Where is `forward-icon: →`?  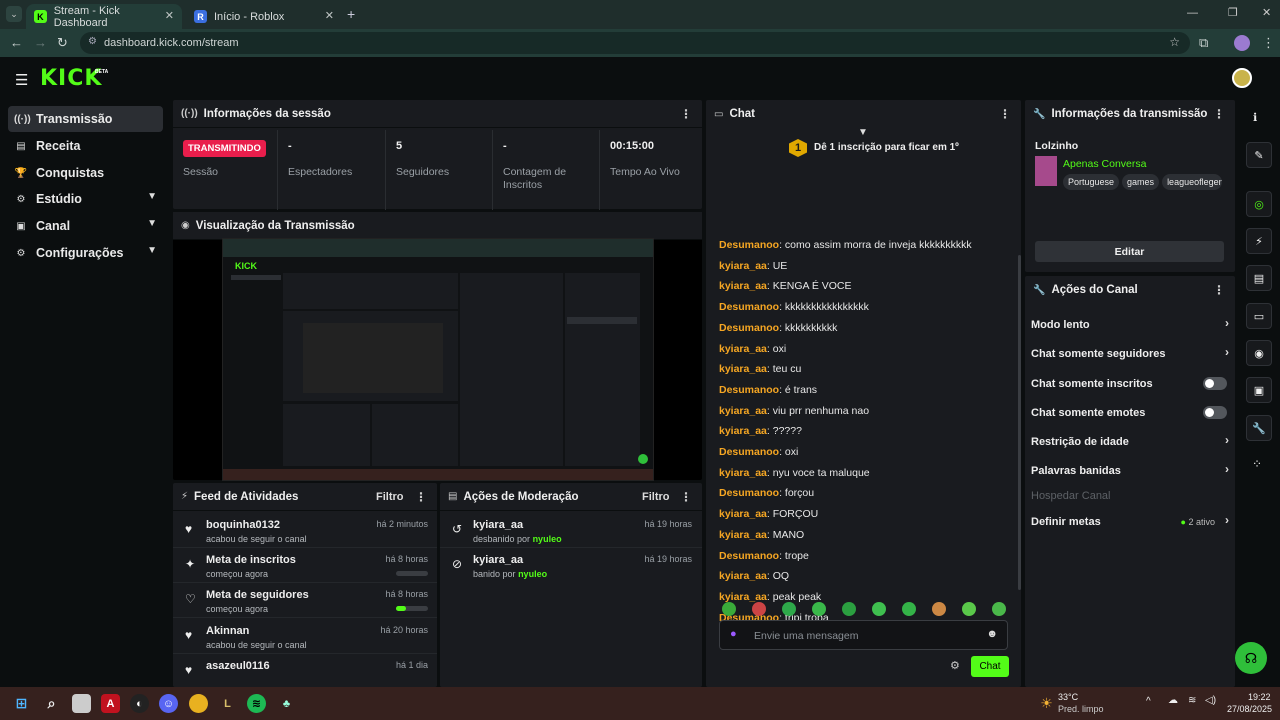 forward-icon: → is located at coordinates (40, 42).